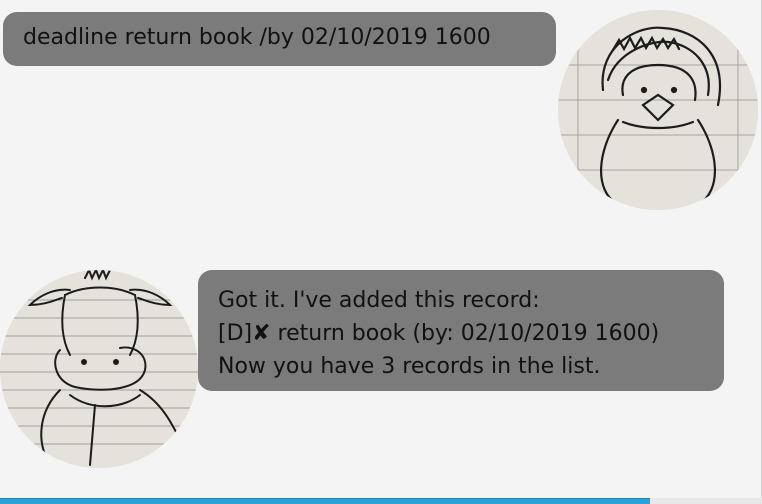  What do you see at coordinates (439, 333) in the screenshot?
I see `bot-message-line-2: [D]✘ return book (by: 02/10/2019 1600)` at bounding box center [439, 333].